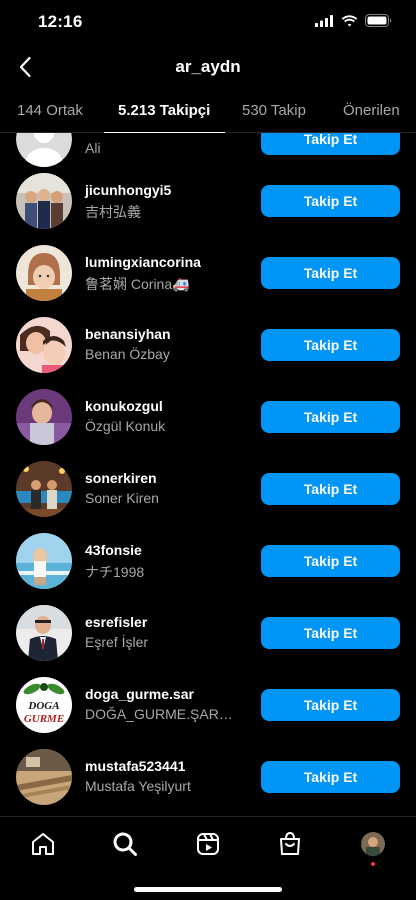  I want to click on status-icons, so click(353, 20).